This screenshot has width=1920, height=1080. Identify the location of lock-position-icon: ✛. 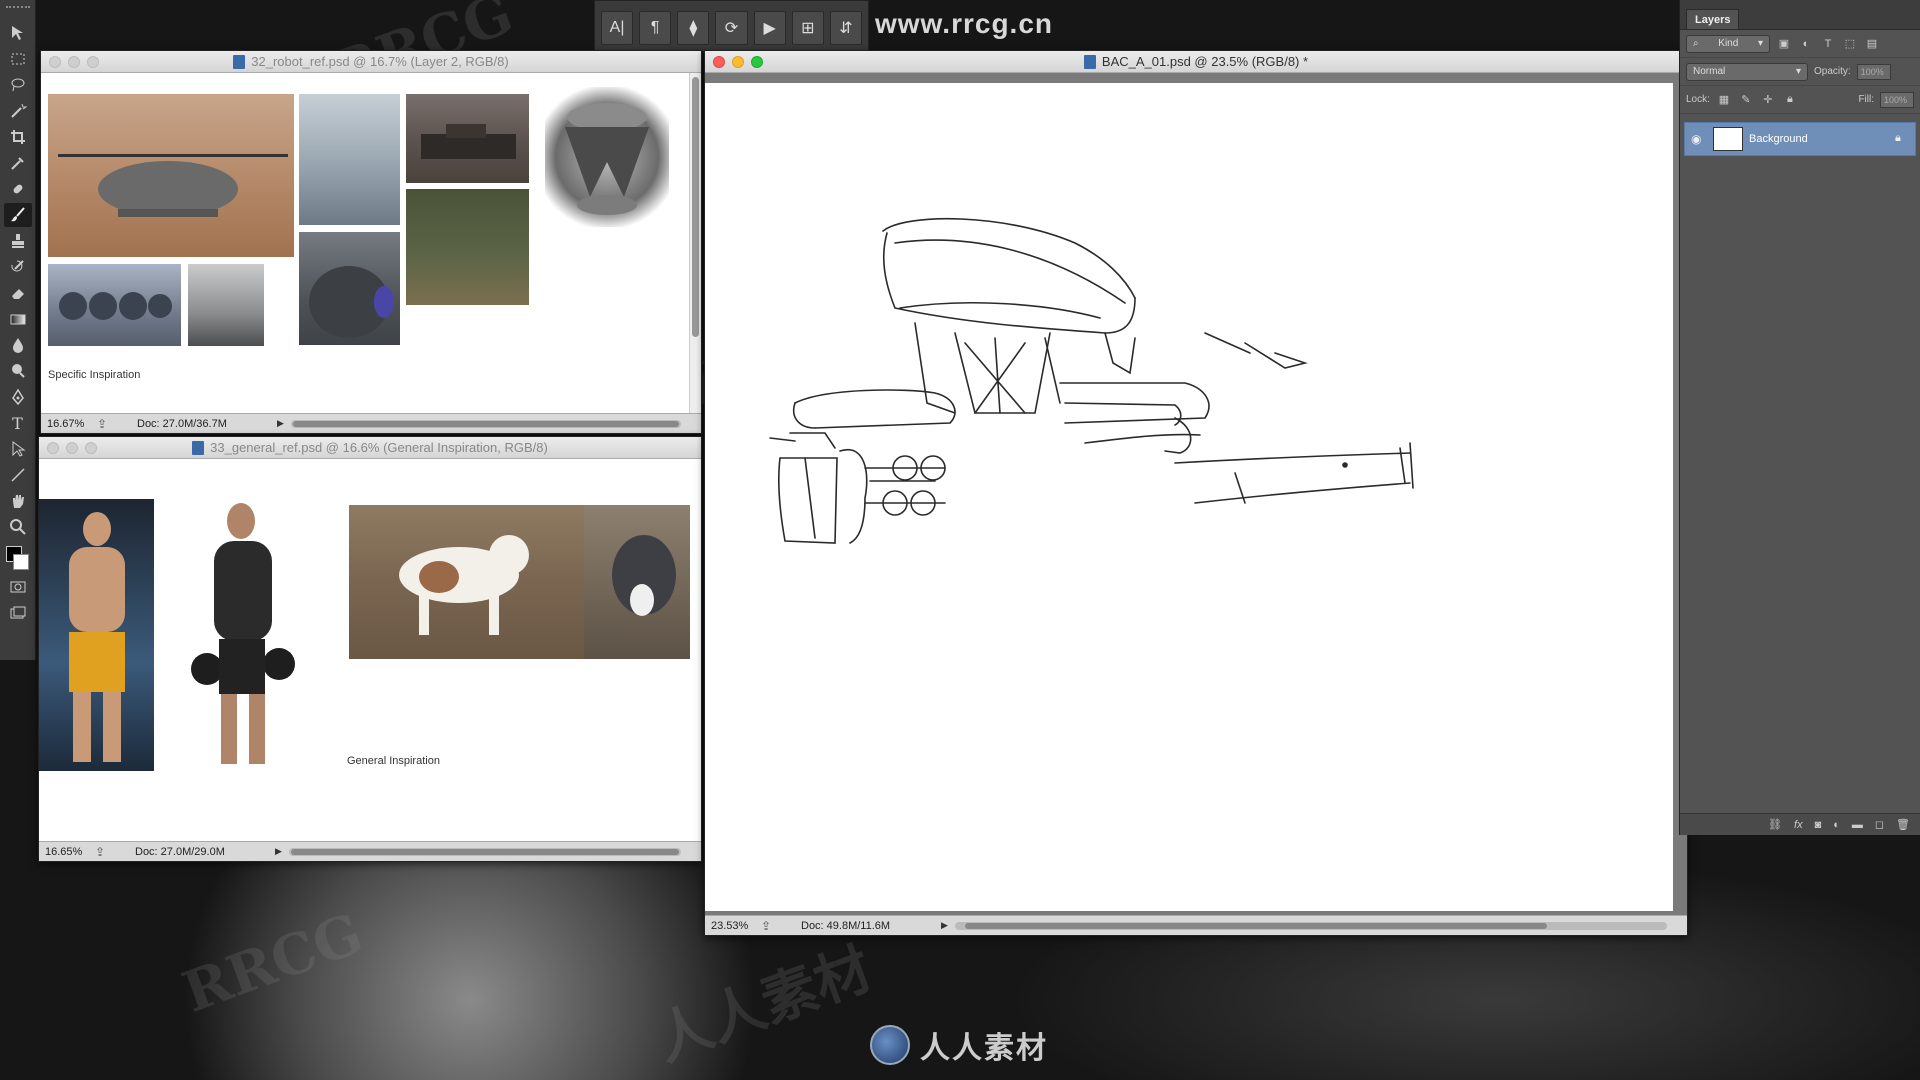
(1768, 100).